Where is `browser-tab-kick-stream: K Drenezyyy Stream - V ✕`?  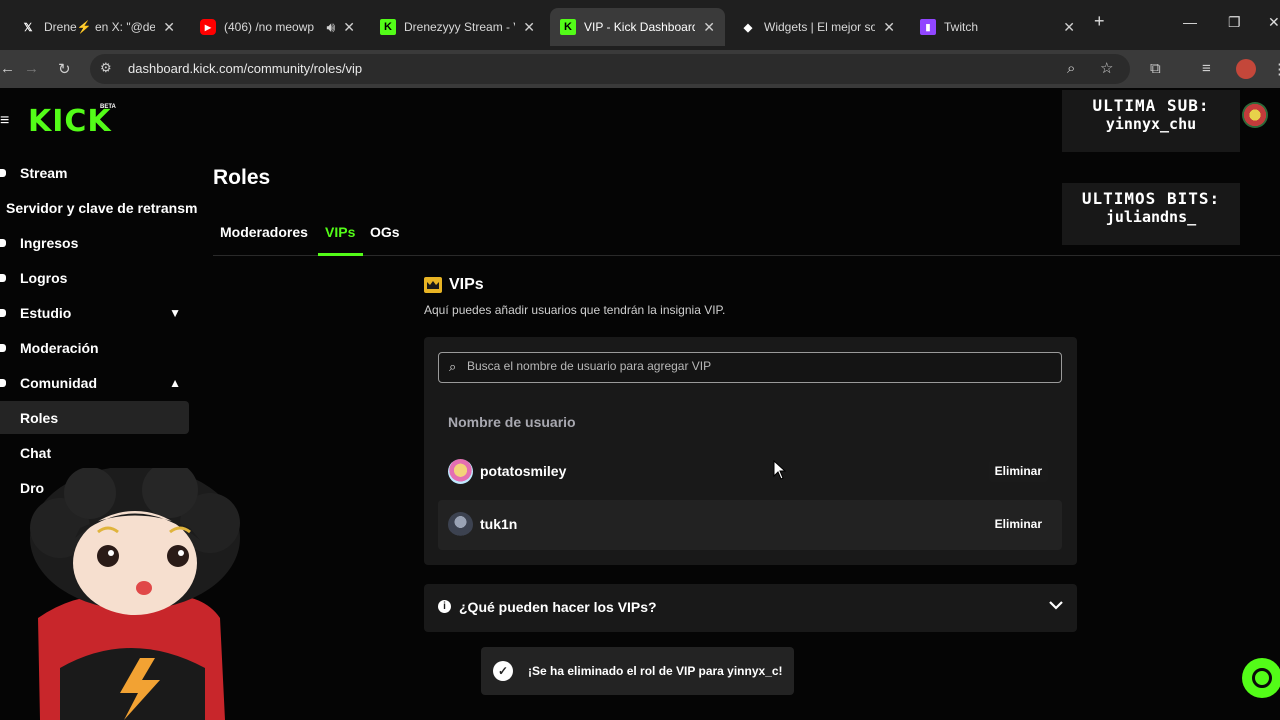
browser-tab-kick-stream: K Drenezyyy Stream - V ✕ is located at coordinates (457, 27).